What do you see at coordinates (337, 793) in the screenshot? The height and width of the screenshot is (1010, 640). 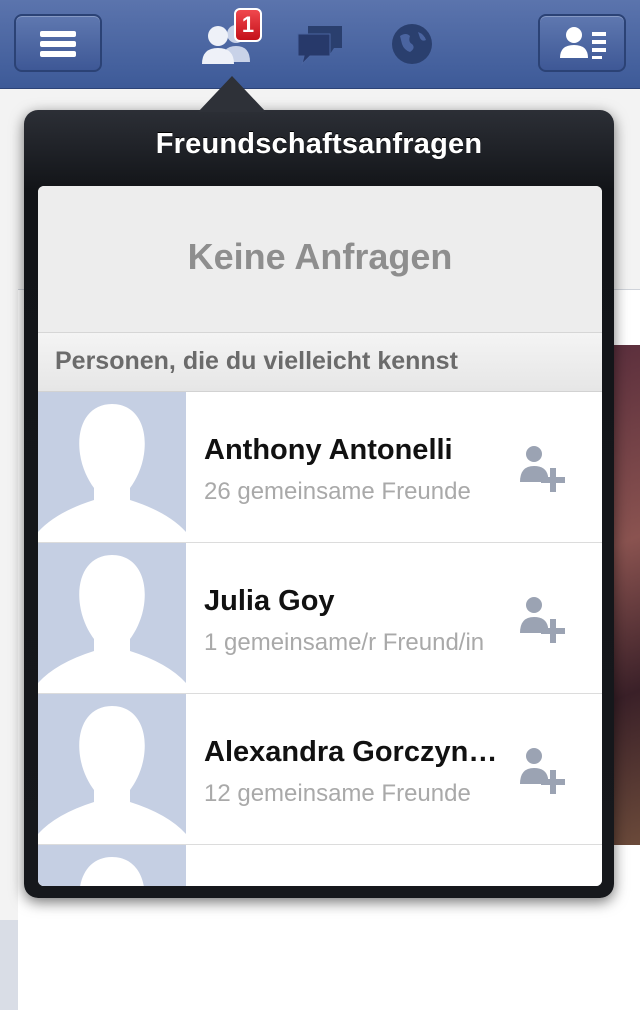 I see `mutual-friends: 12 gemeinsame Freunde` at bounding box center [337, 793].